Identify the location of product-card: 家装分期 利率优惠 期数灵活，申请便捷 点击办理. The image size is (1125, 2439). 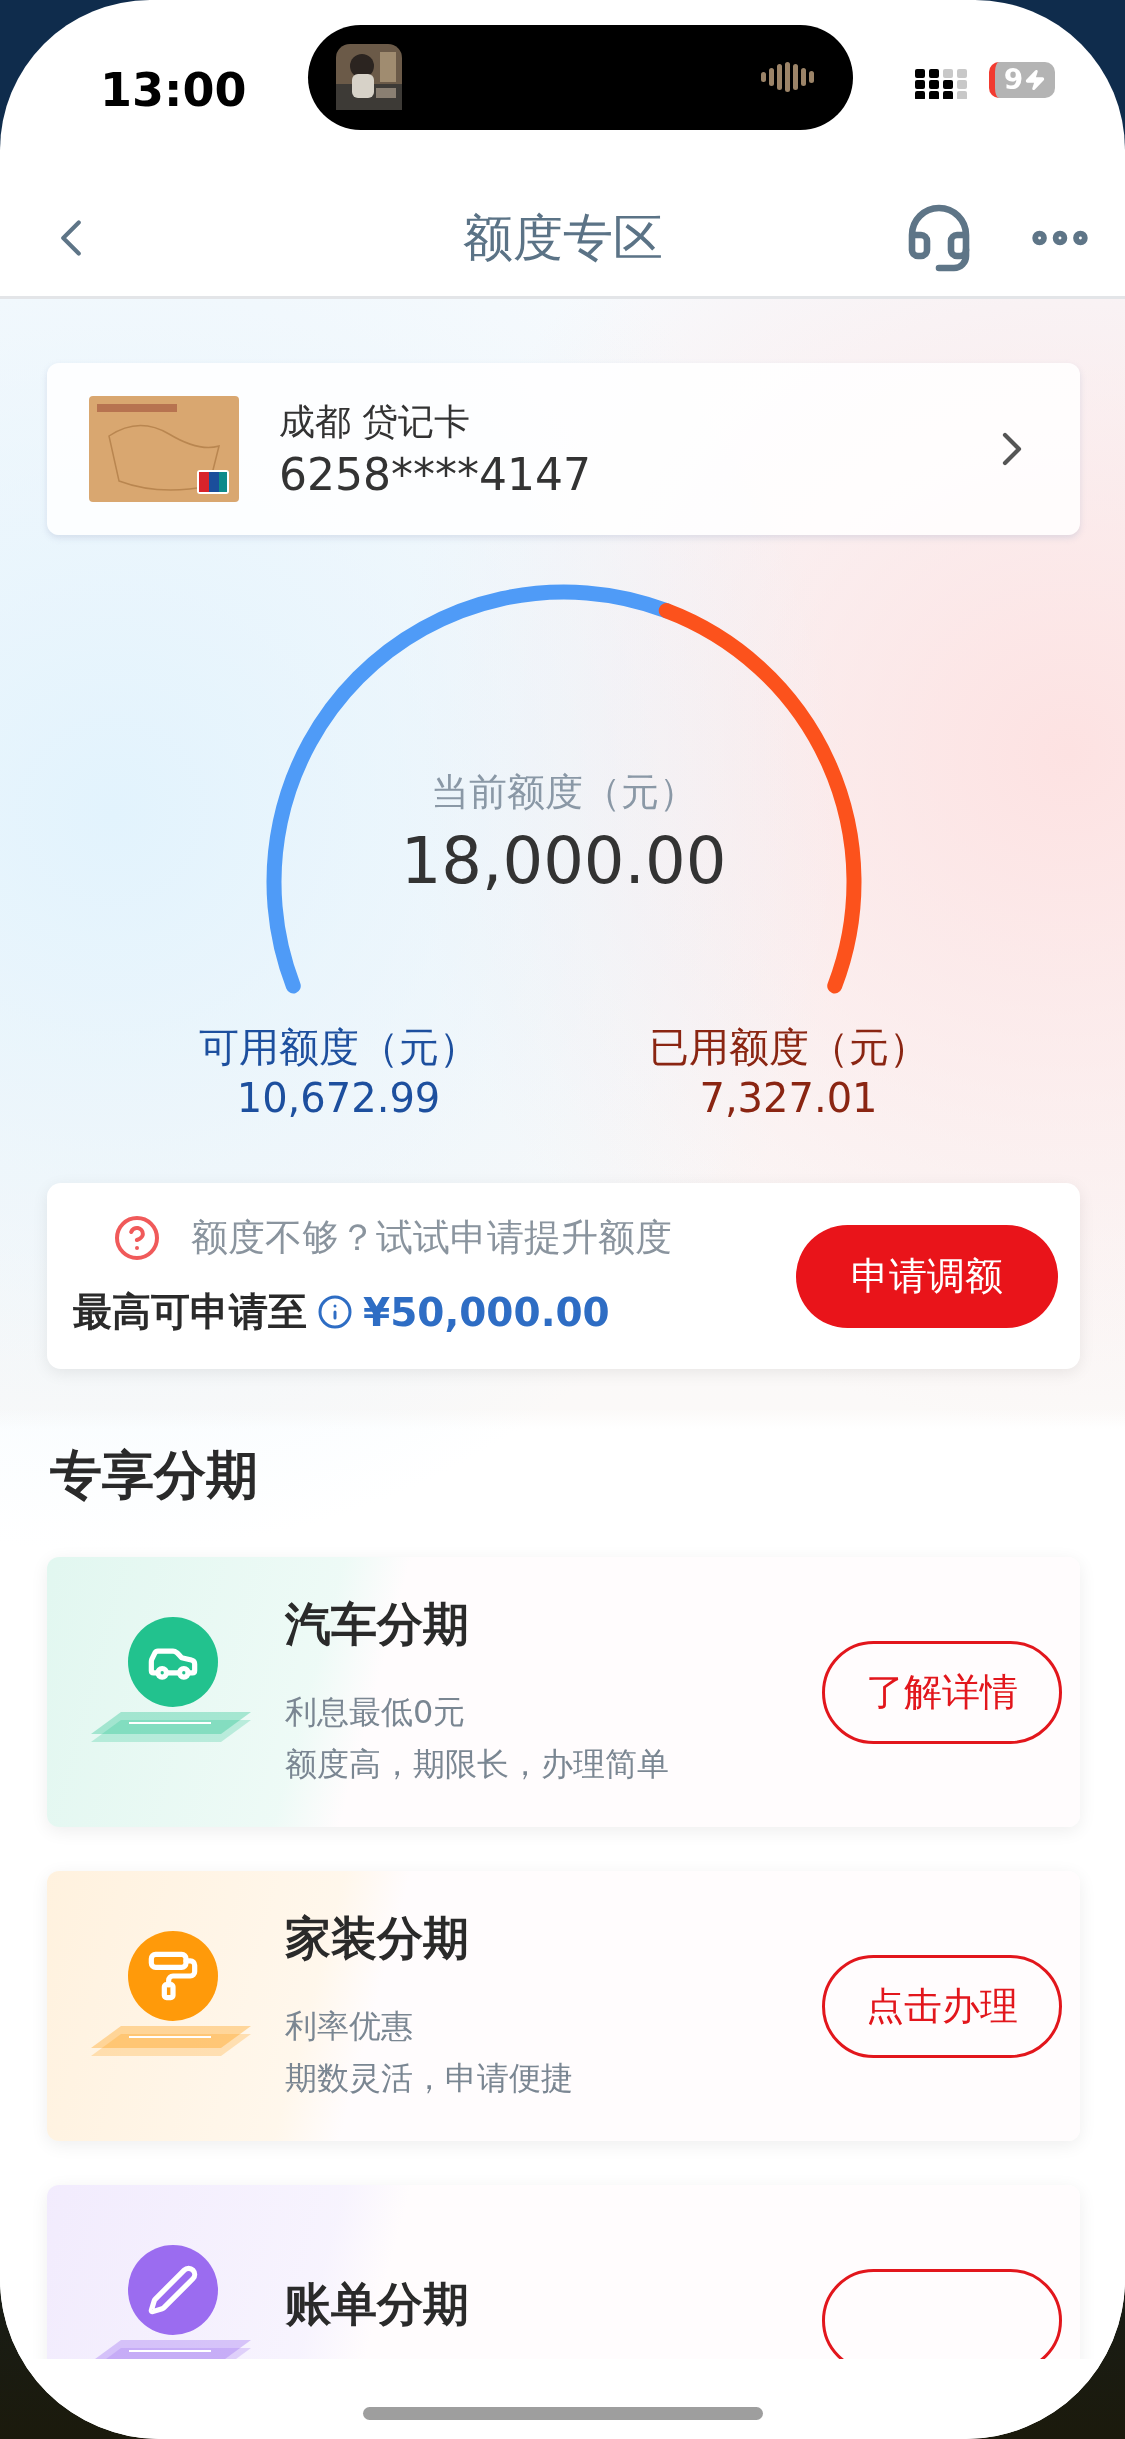
(563, 2006).